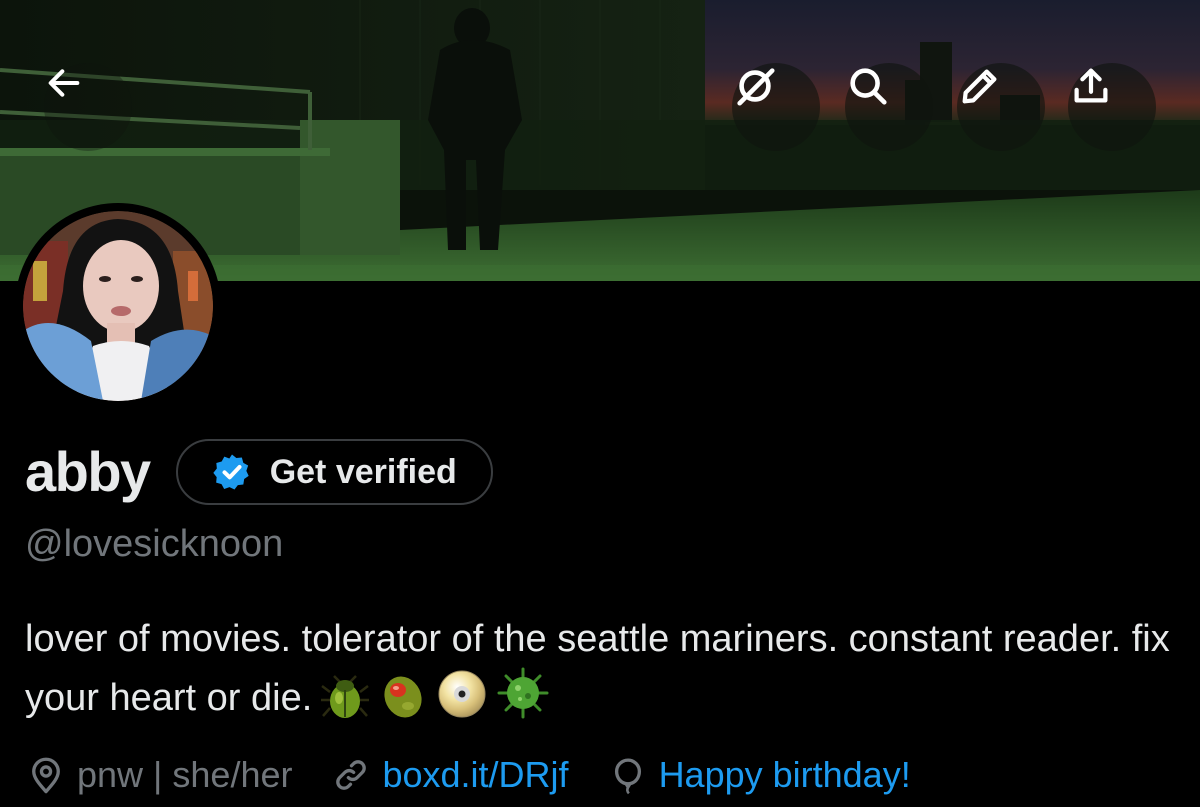 This screenshot has width=1200, height=807. Describe the element at coordinates (185, 774) in the screenshot. I see `location-text: pnw | she/her` at that location.